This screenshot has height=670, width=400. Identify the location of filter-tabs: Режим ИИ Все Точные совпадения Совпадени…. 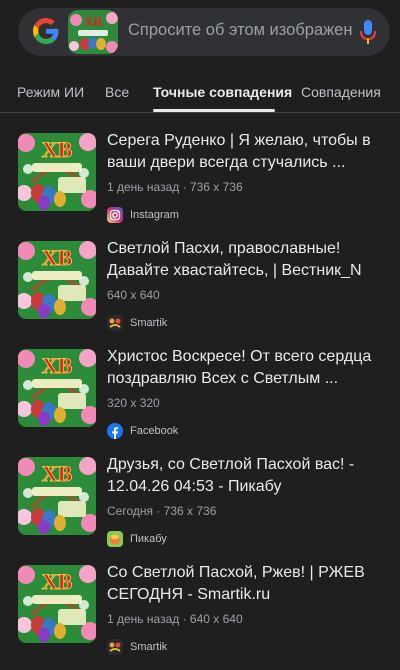
(200, 92).